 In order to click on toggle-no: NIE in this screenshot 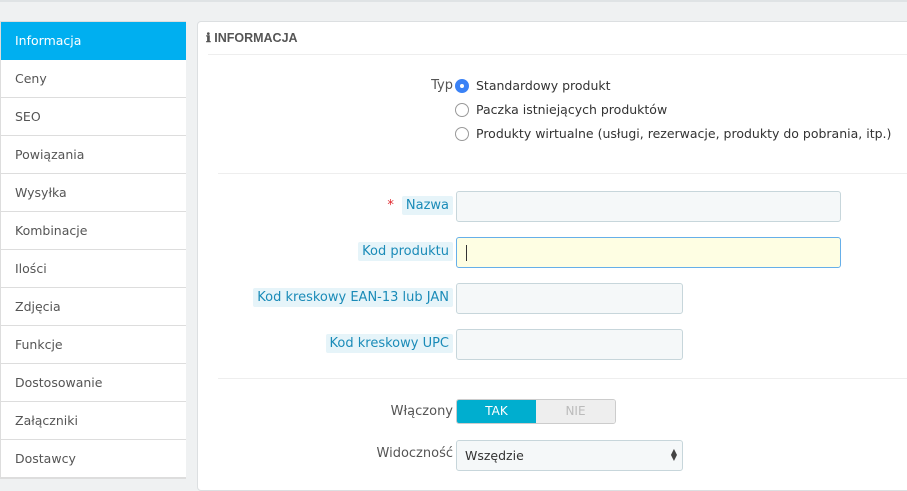, I will do `click(575, 411)`.